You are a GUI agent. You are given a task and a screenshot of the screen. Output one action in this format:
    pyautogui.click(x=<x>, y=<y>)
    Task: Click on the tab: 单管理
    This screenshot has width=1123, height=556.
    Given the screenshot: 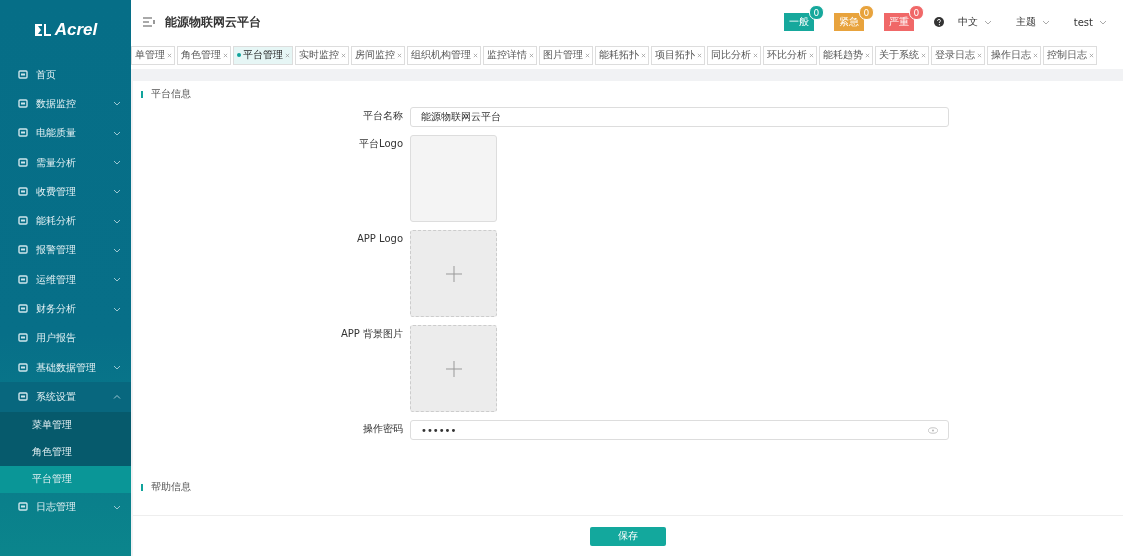 What is the action you would take?
    pyautogui.click(x=153, y=55)
    